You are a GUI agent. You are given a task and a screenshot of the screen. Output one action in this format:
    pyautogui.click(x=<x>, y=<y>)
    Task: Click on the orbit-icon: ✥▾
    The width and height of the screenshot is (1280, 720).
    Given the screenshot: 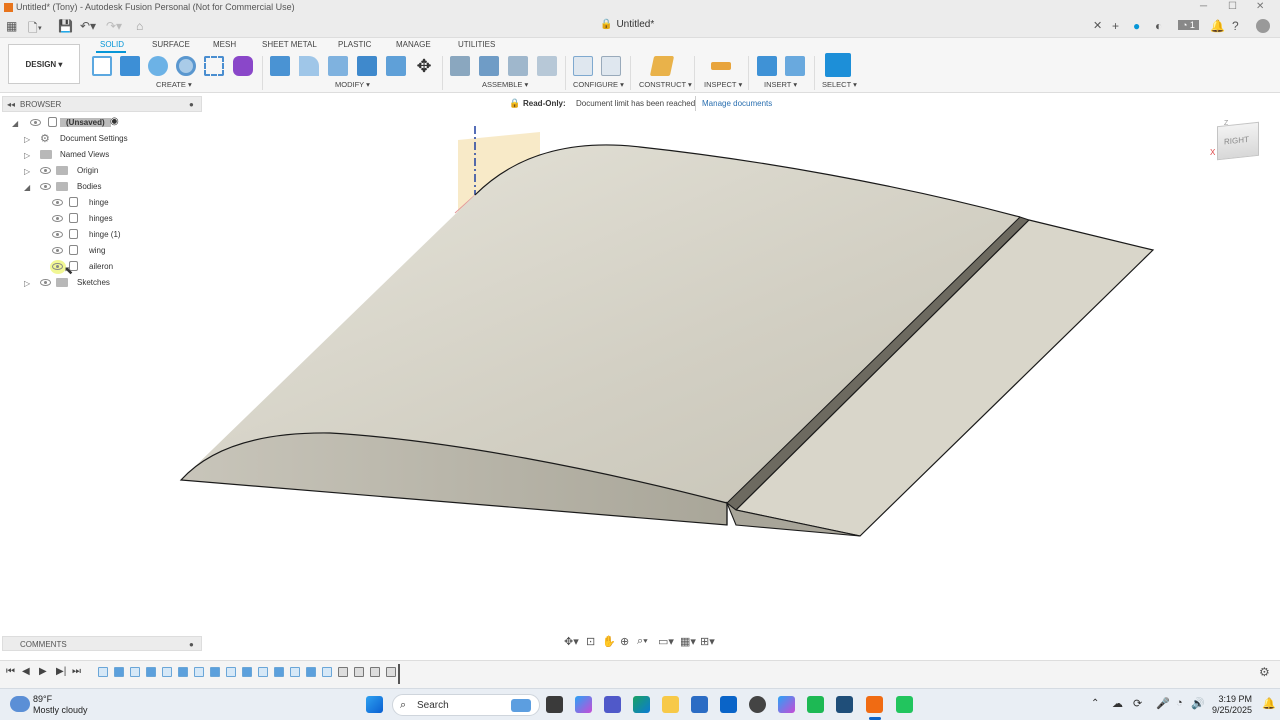 What is the action you would take?
    pyautogui.click(x=571, y=641)
    